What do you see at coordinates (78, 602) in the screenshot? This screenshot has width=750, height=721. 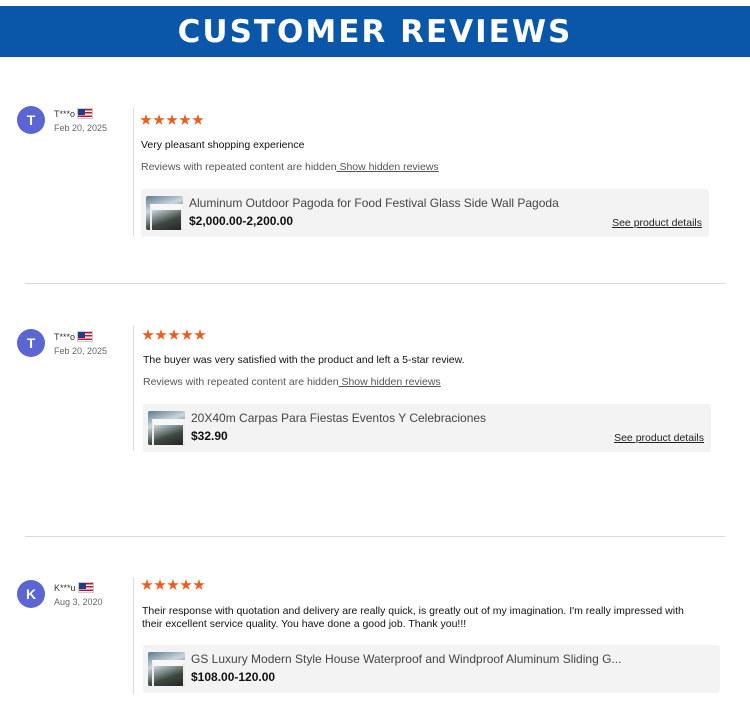 I see `review-date: Aug 3, 2020` at bounding box center [78, 602].